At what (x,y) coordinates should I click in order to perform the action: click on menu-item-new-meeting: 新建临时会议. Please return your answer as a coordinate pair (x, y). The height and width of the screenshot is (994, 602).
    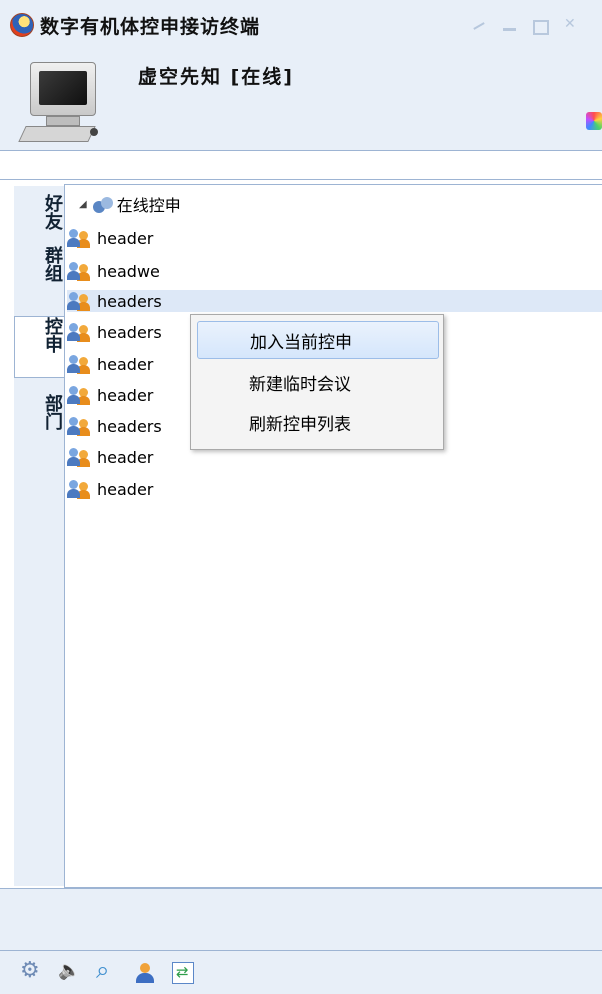
    Looking at the image, I should click on (318, 382).